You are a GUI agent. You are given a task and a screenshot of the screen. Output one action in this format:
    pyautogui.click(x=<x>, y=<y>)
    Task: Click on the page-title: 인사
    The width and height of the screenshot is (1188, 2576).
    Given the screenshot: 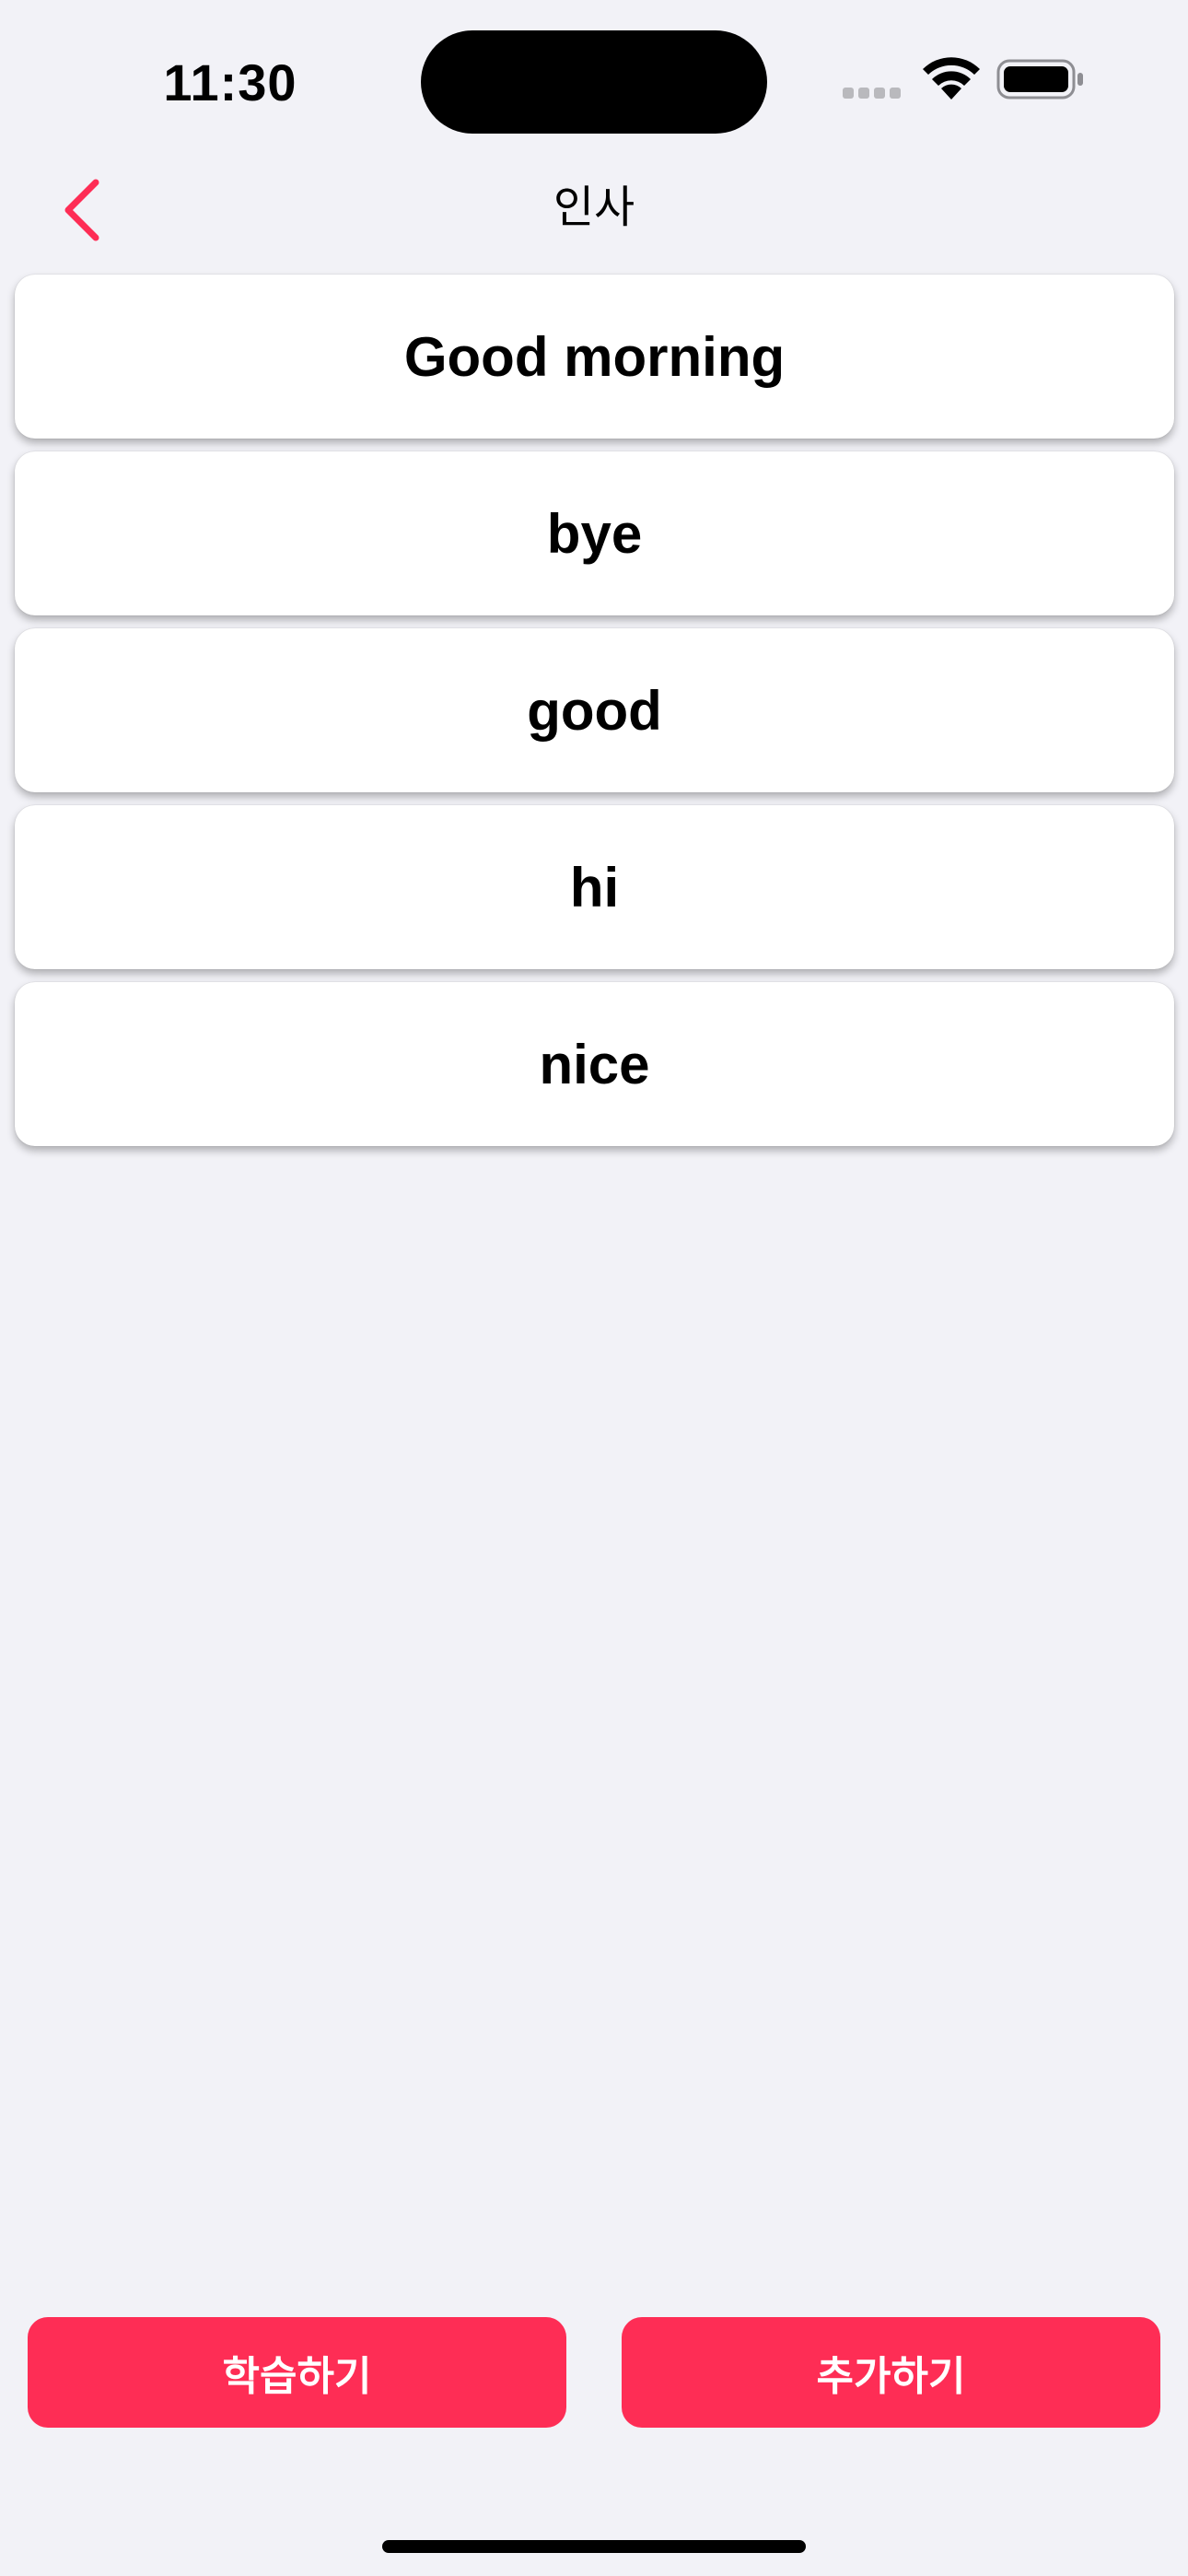 What is the action you would take?
    pyautogui.click(x=594, y=207)
    